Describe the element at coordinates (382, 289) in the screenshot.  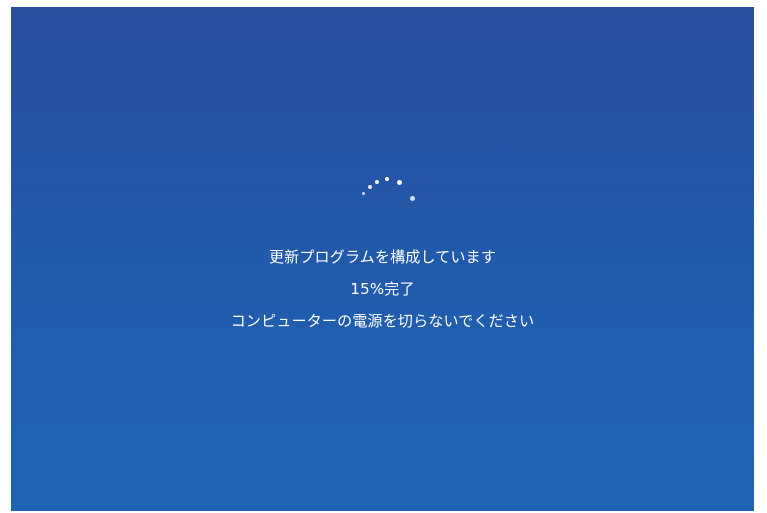
I see `progress-text: 15%完了` at that location.